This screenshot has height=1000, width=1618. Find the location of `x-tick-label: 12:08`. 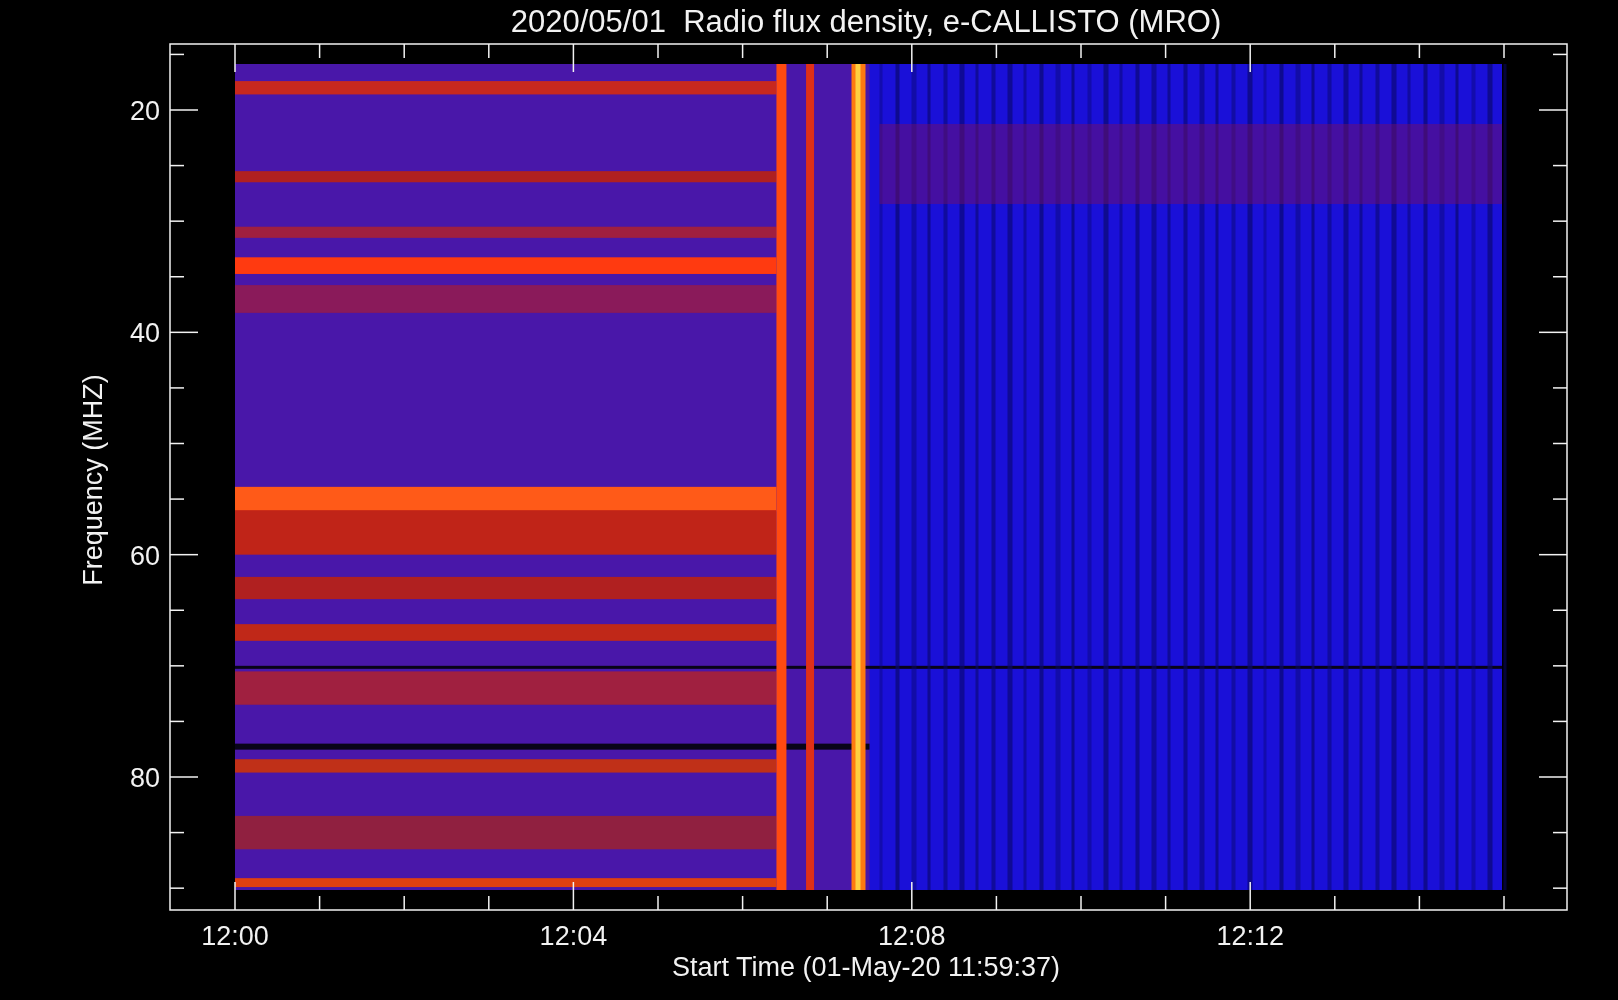

x-tick-label: 12:08 is located at coordinates (912, 936).